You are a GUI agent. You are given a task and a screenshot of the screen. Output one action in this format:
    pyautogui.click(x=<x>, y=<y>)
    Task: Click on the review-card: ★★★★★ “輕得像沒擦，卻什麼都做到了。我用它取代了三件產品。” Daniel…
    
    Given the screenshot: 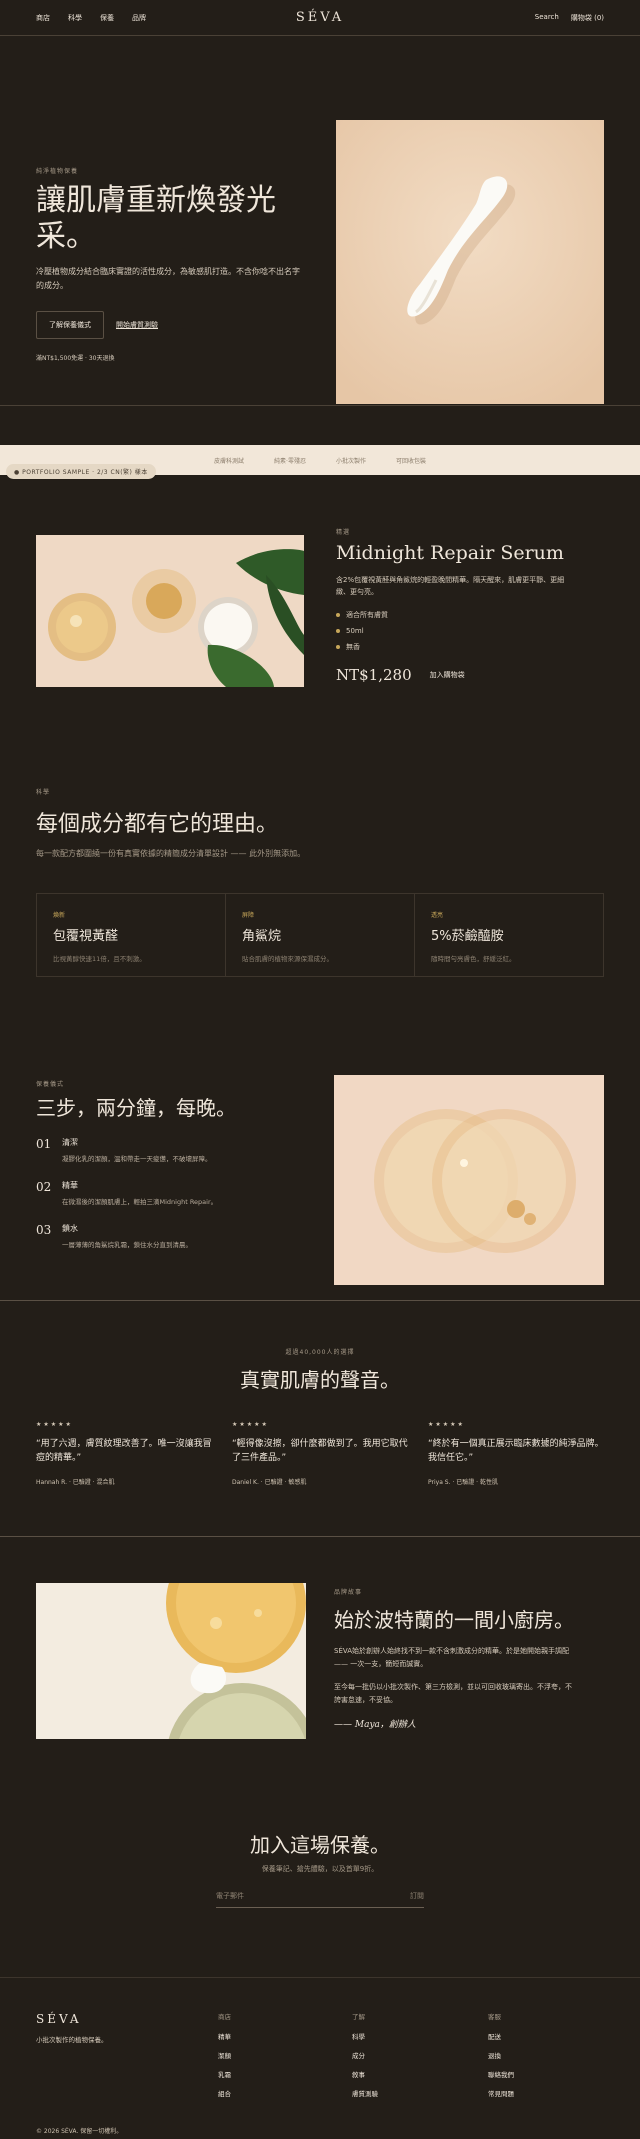 What is the action you would take?
    pyautogui.click(x=320, y=1453)
    